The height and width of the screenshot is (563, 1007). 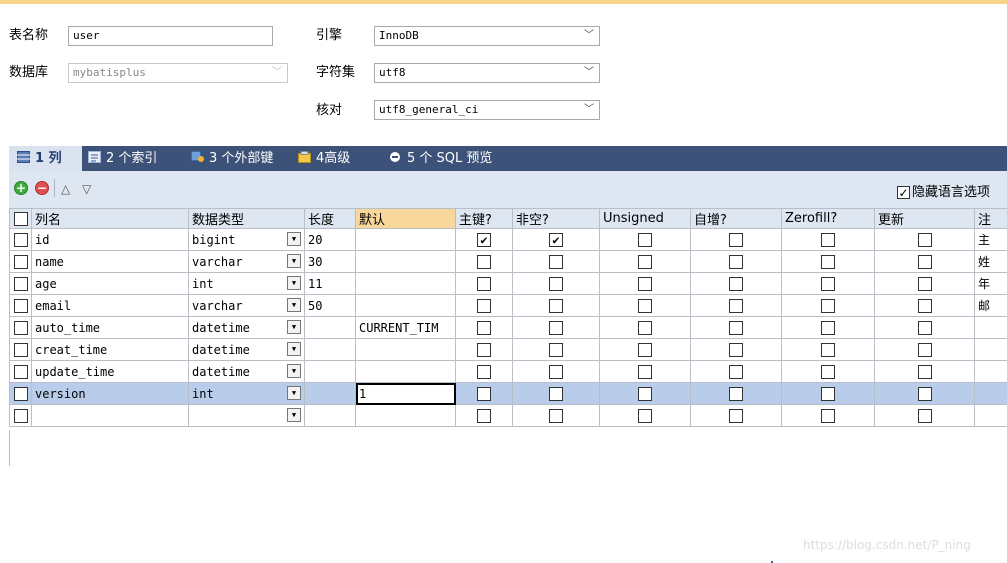 I want to click on tab-sql-preview: 5 个 SQL 预览, so click(x=440, y=158).